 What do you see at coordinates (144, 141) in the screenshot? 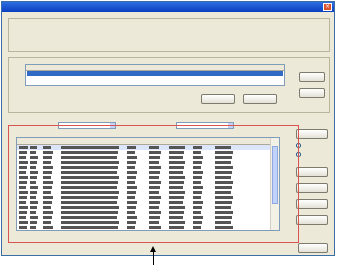
I see `detail-grid-header` at bounding box center [144, 141].